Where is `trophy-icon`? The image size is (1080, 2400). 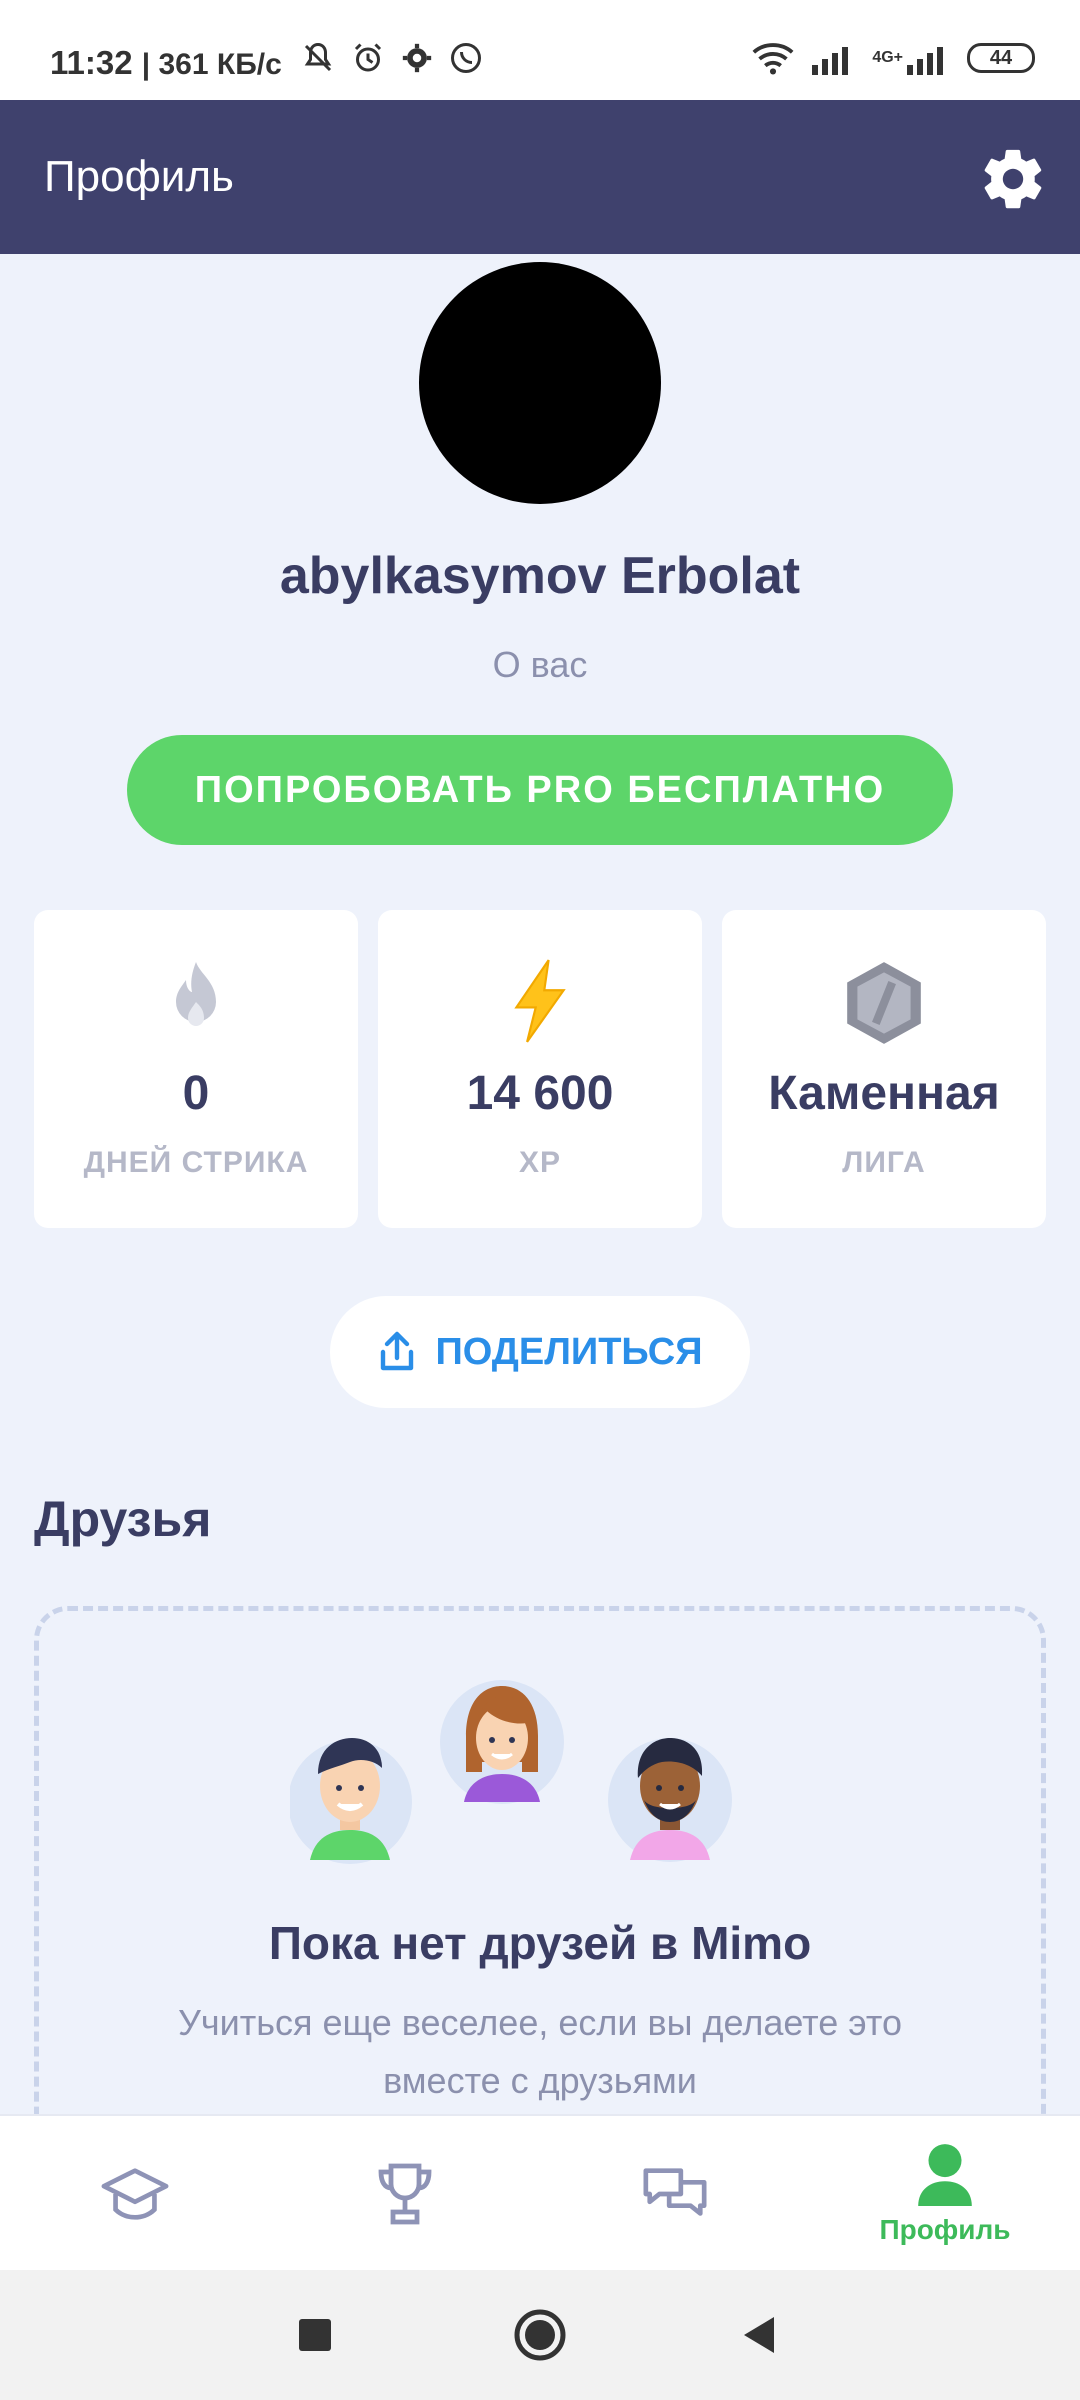 trophy-icon is located at coordinates (405, 2194).